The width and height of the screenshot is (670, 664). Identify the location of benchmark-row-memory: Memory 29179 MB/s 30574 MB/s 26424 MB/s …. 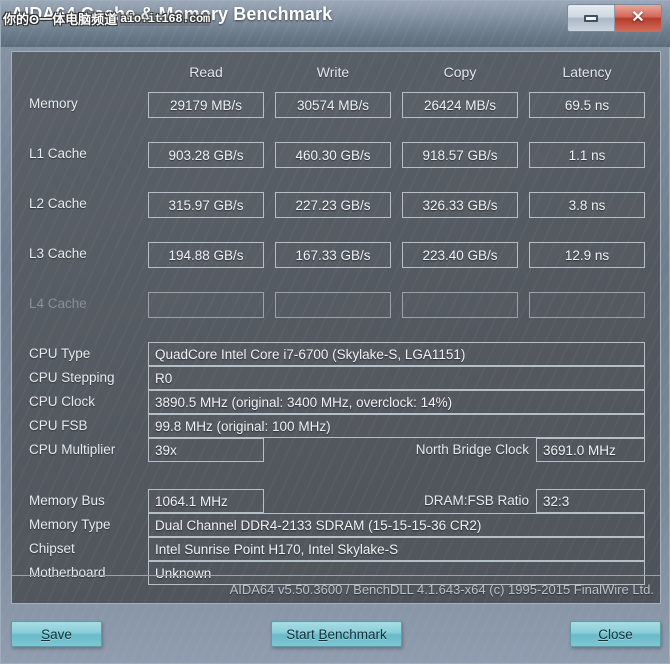
(336, 105).